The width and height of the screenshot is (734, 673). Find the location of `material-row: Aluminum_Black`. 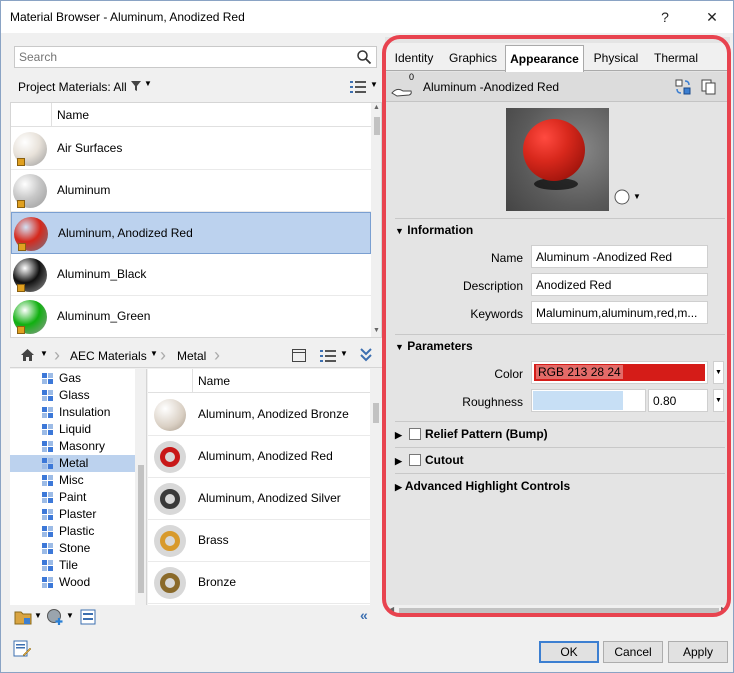

material-row: Aluminum_Black is located at coordinates (191, 275).